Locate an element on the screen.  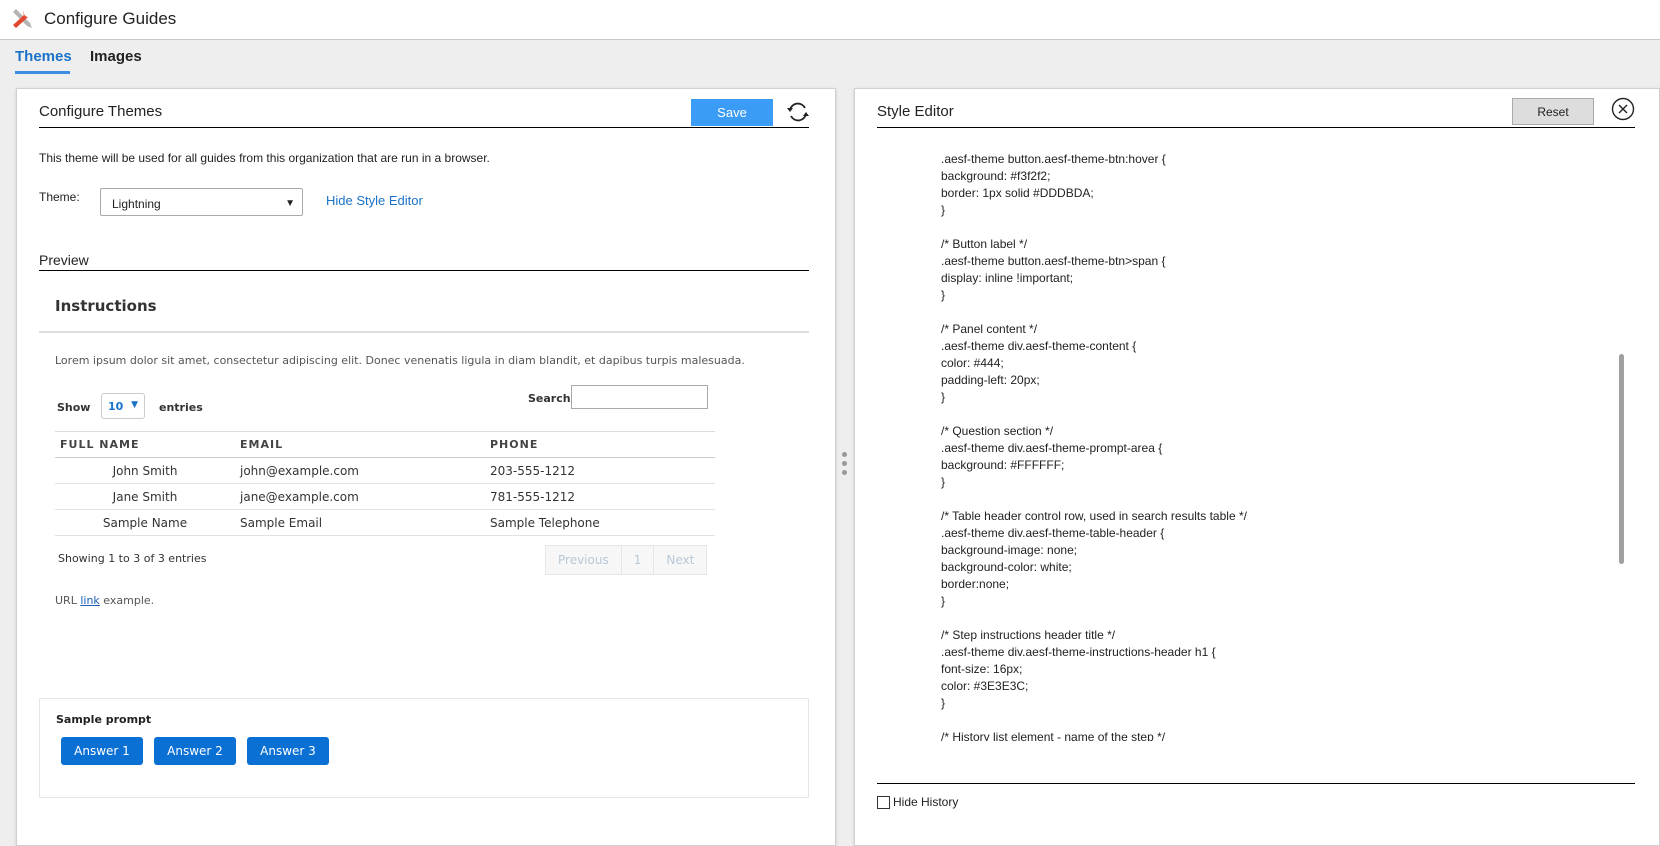
instructions-title: Instructions is located at coordinates (106, 306).